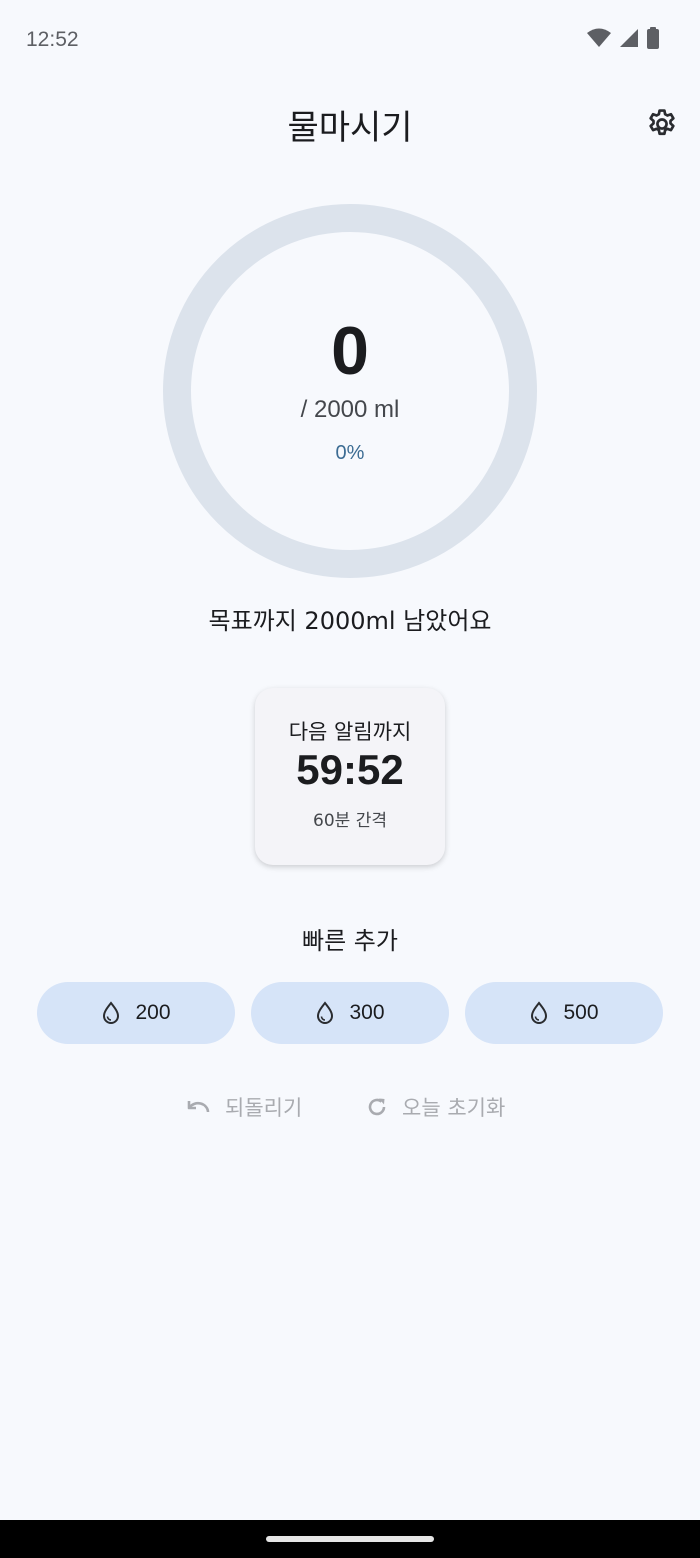 Image resolution: width=700 pixels, height=1558 pixels. I want to click on status-bar: 12:52, so click(350, 40).